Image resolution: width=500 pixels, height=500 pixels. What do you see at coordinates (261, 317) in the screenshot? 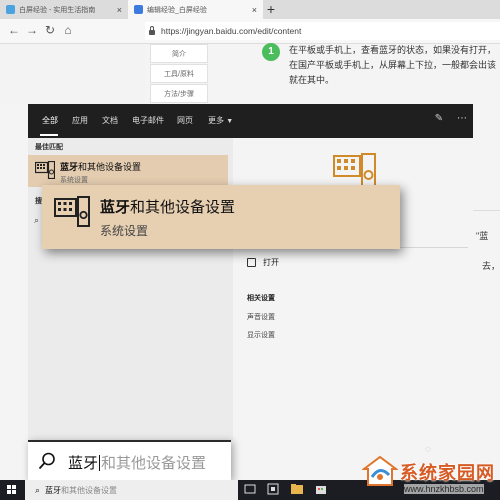
I see `related-sound-settings: 声音设置` at bounding box center [261, 317].